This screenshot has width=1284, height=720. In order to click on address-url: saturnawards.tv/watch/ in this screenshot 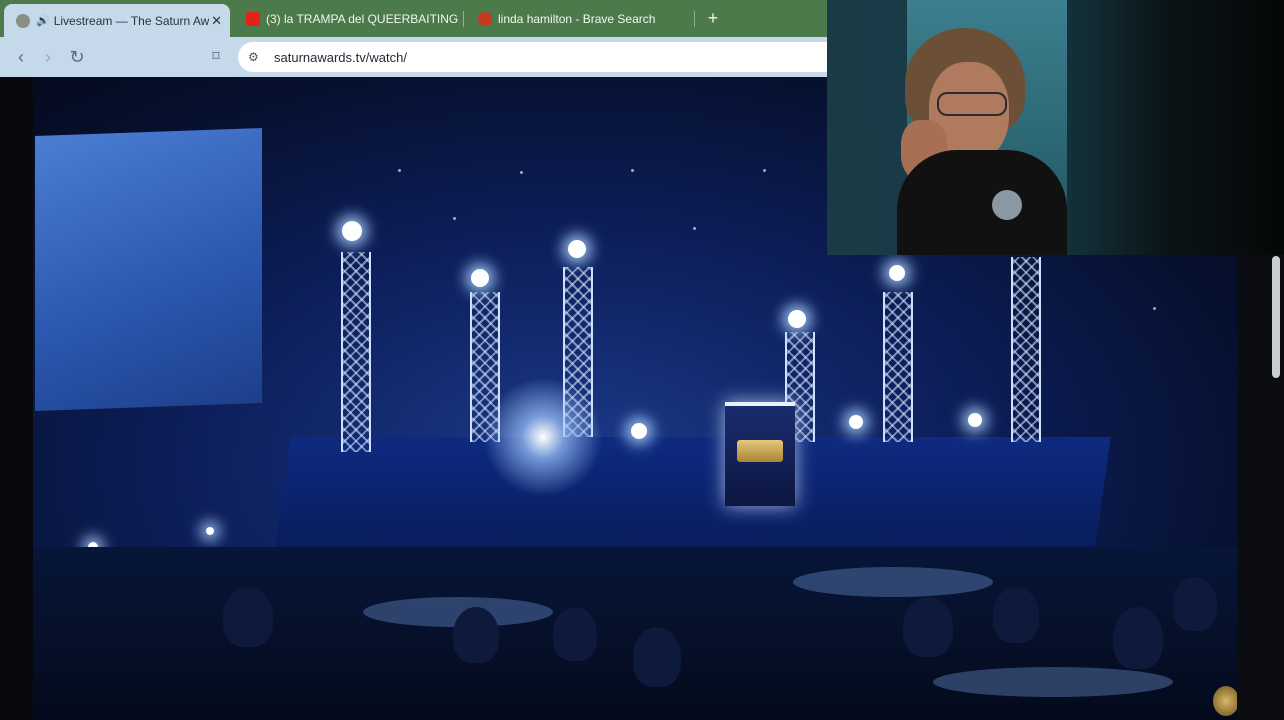, I will do `click(340, 57)`.